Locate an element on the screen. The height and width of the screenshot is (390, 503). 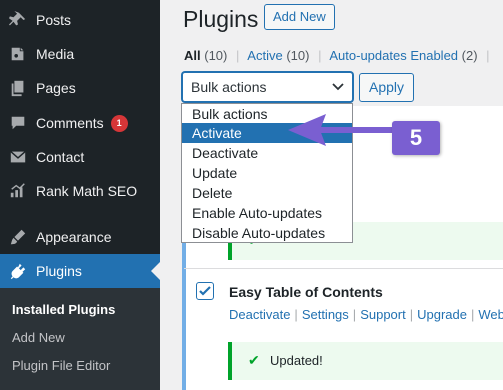
check-icon: ✔ is located at coordinates (254, 360).